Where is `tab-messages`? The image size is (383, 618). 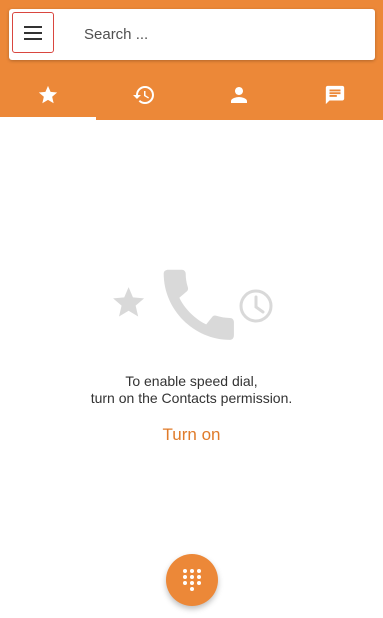
tab-messages is located at coordinates (335, 95).